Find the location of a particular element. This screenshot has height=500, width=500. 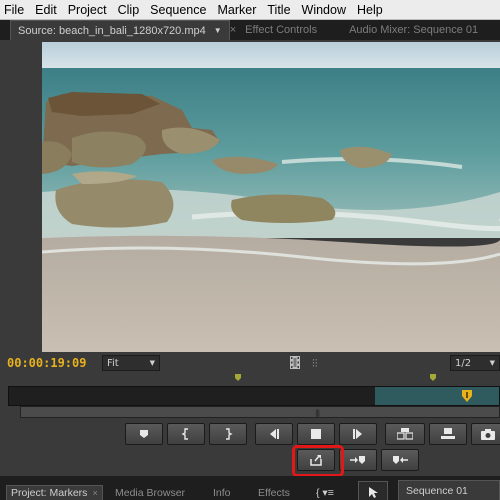

resolution-select-value: 1/2 is located at coordinates (463, 363).